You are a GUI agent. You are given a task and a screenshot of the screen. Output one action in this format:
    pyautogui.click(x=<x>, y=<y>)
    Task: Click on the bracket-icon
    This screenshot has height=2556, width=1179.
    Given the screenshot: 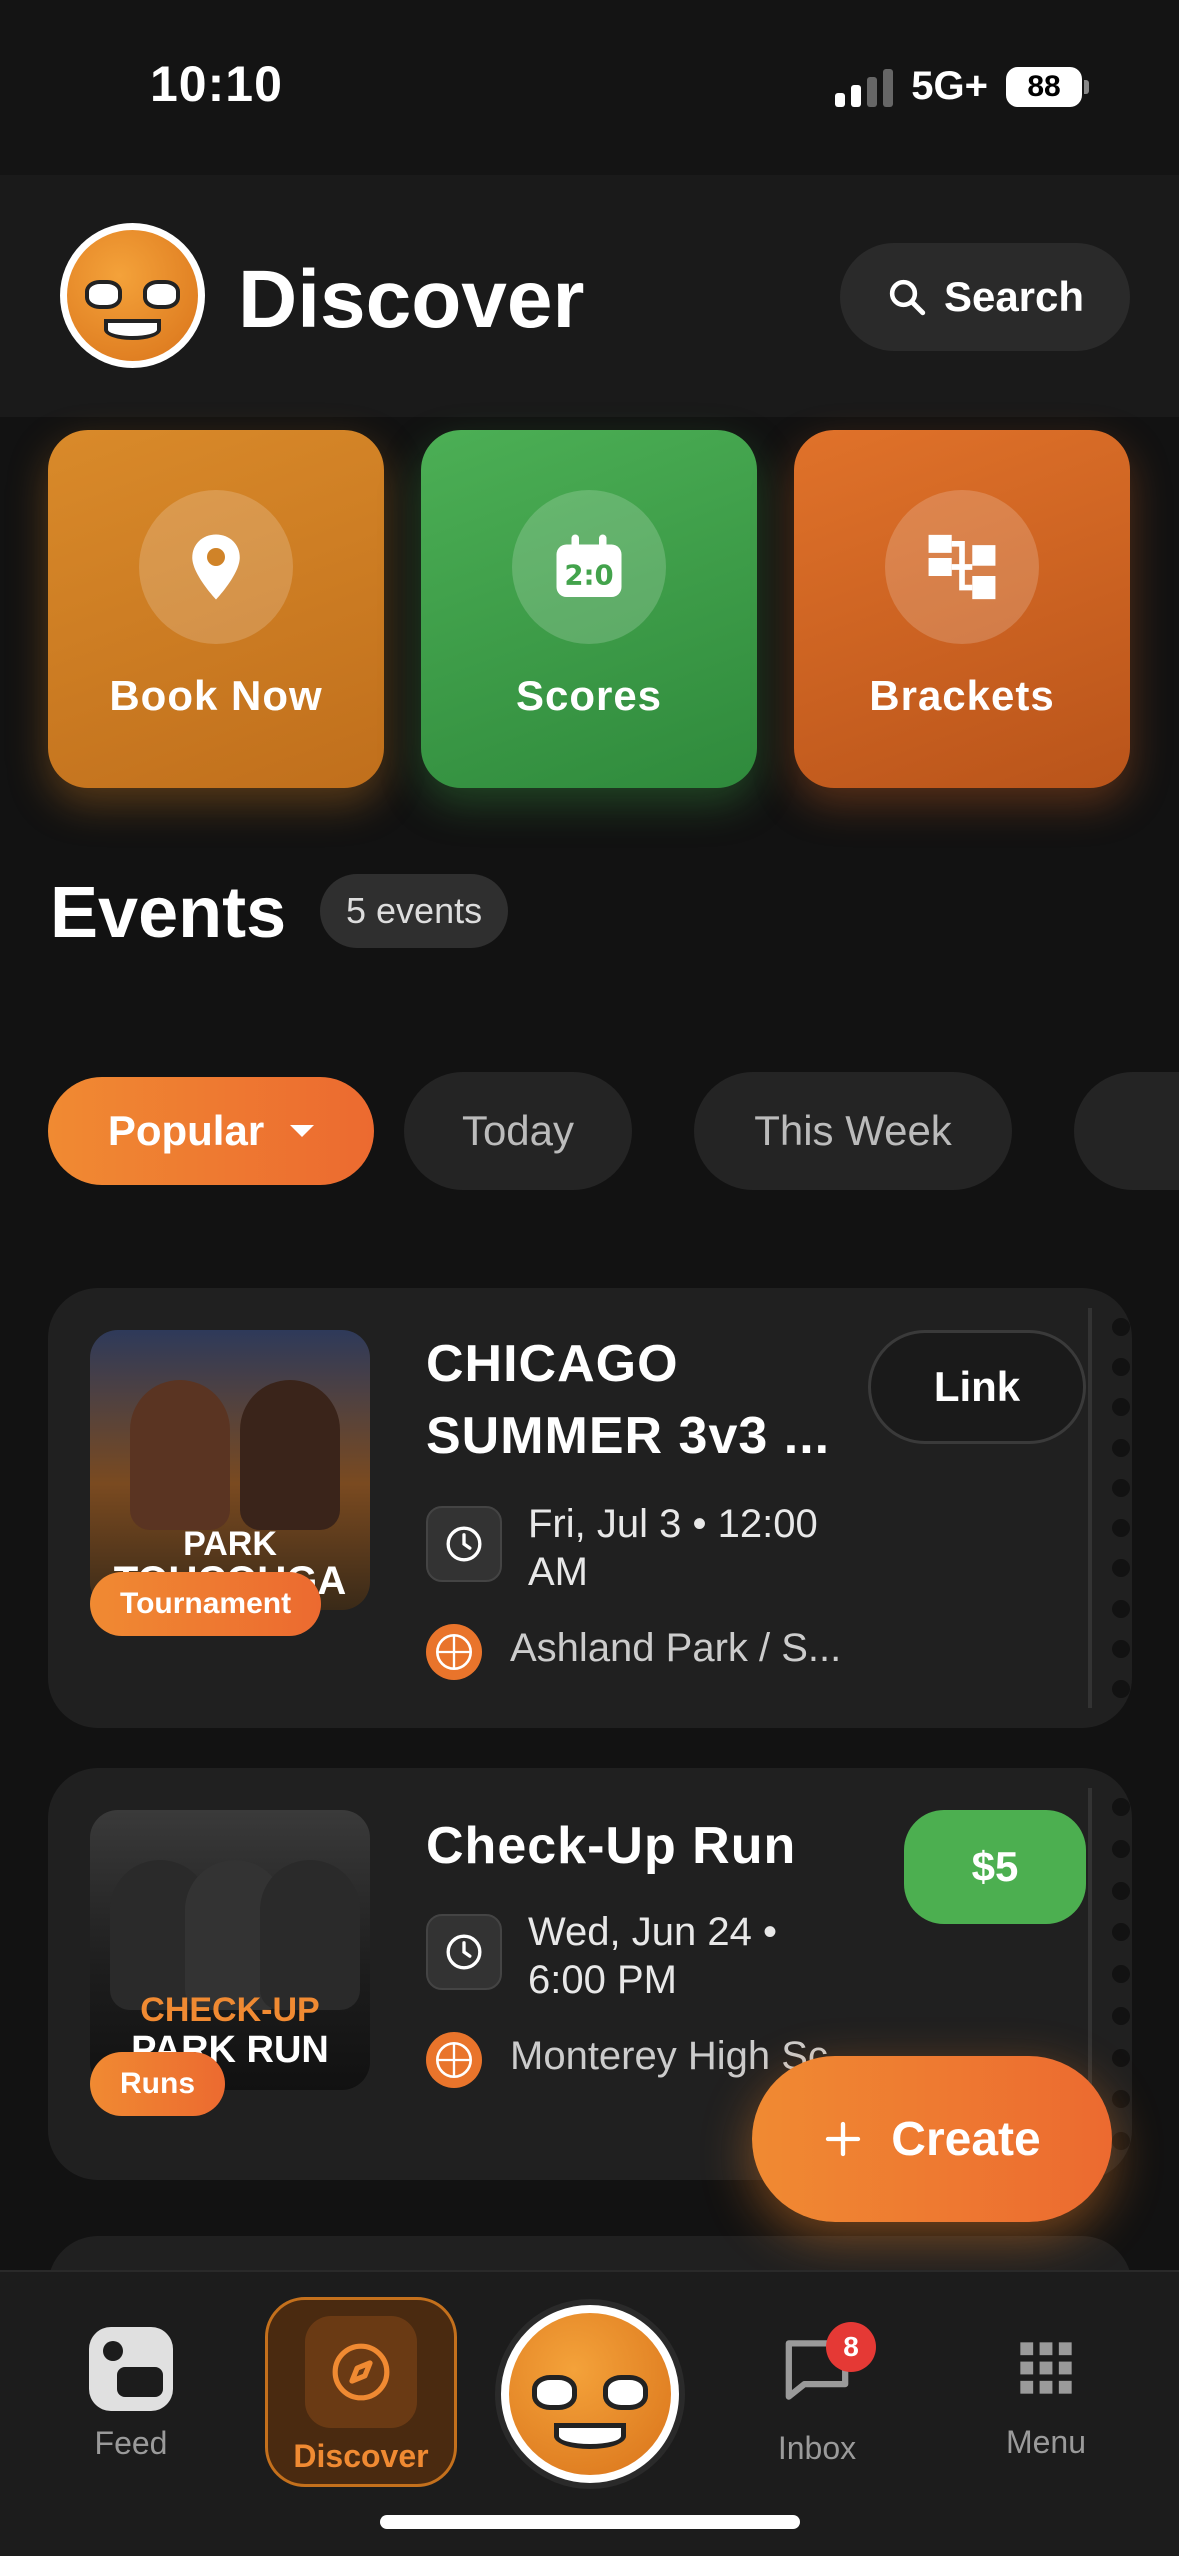 What is the action you would take?
    pyautogui.click(x=962, y=567)
    